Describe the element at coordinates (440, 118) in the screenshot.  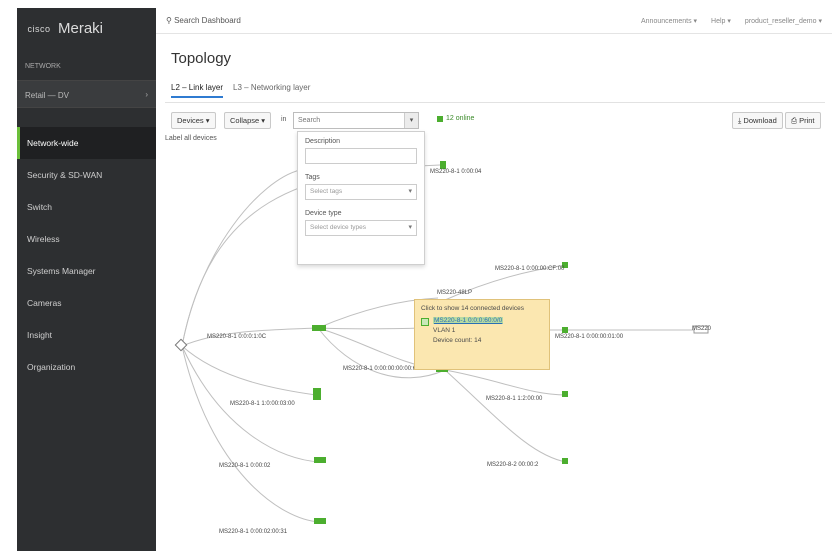
I see `online-square-icon` at that location.